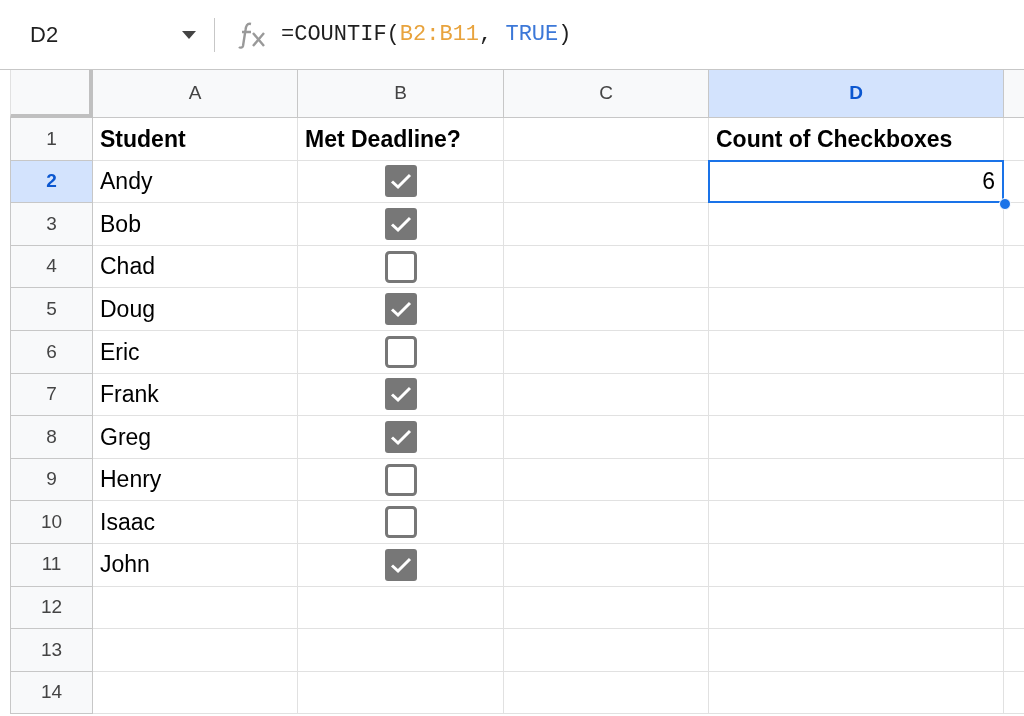  Describe the element at coordinates (127, 522) in the screenshot. I see `cell-text: Isaac` at that location.